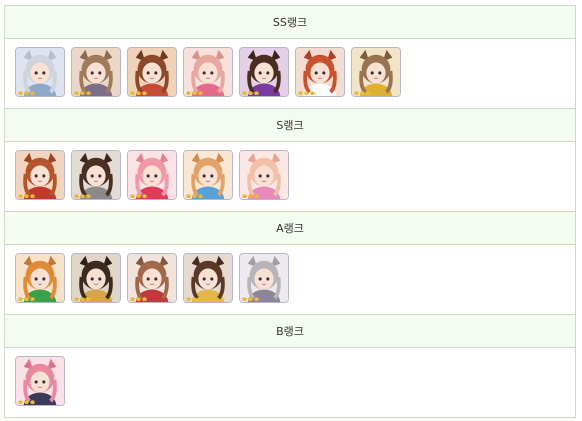 This screenshot has width=582, height=421. Describe the element at coordinates (290, 22) in the screenshot. I see `tier-header: SS랭크` at that location.